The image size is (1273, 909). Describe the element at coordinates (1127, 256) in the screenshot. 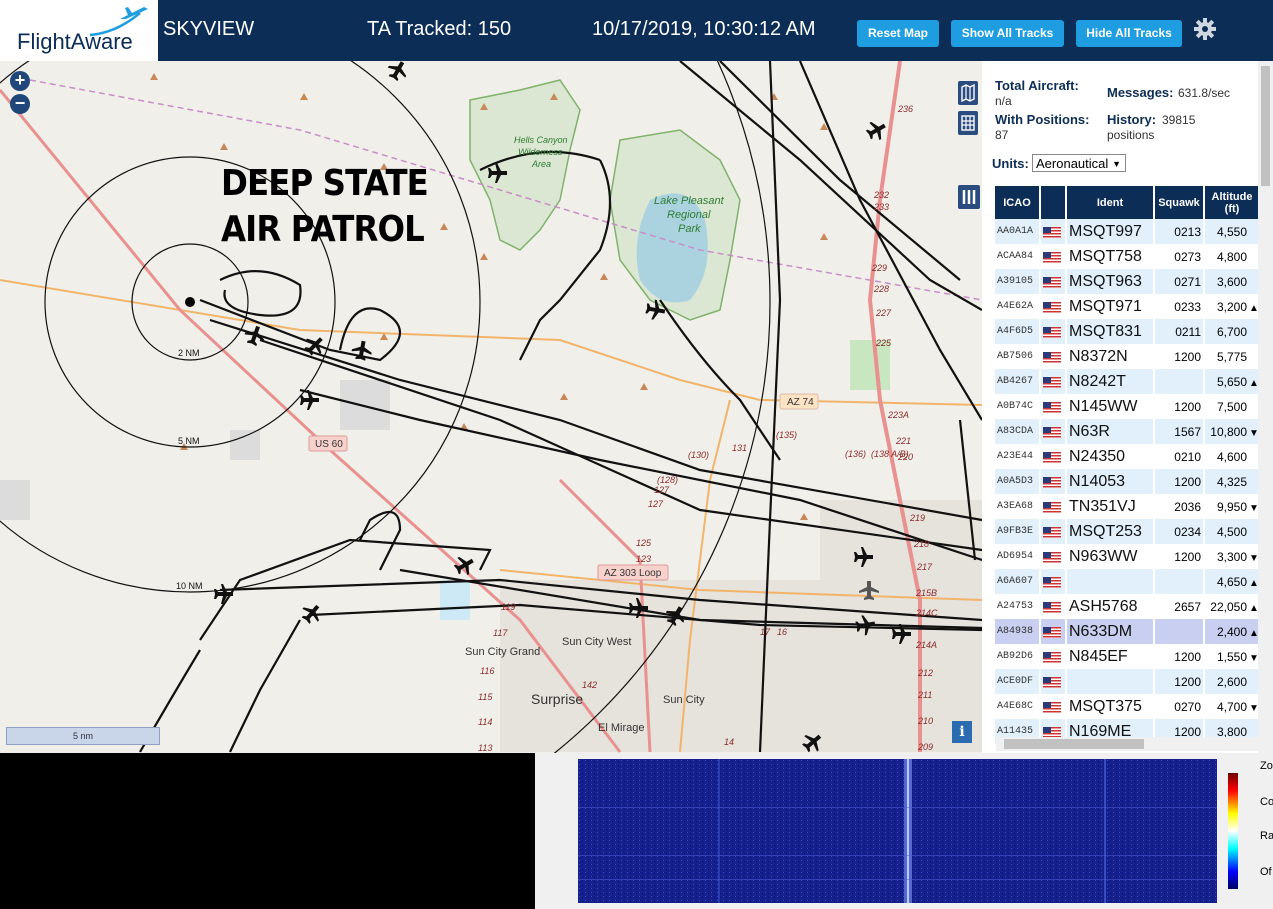

I see `table-row: ACAA84 MSQT758 0273 4,800` at that location.